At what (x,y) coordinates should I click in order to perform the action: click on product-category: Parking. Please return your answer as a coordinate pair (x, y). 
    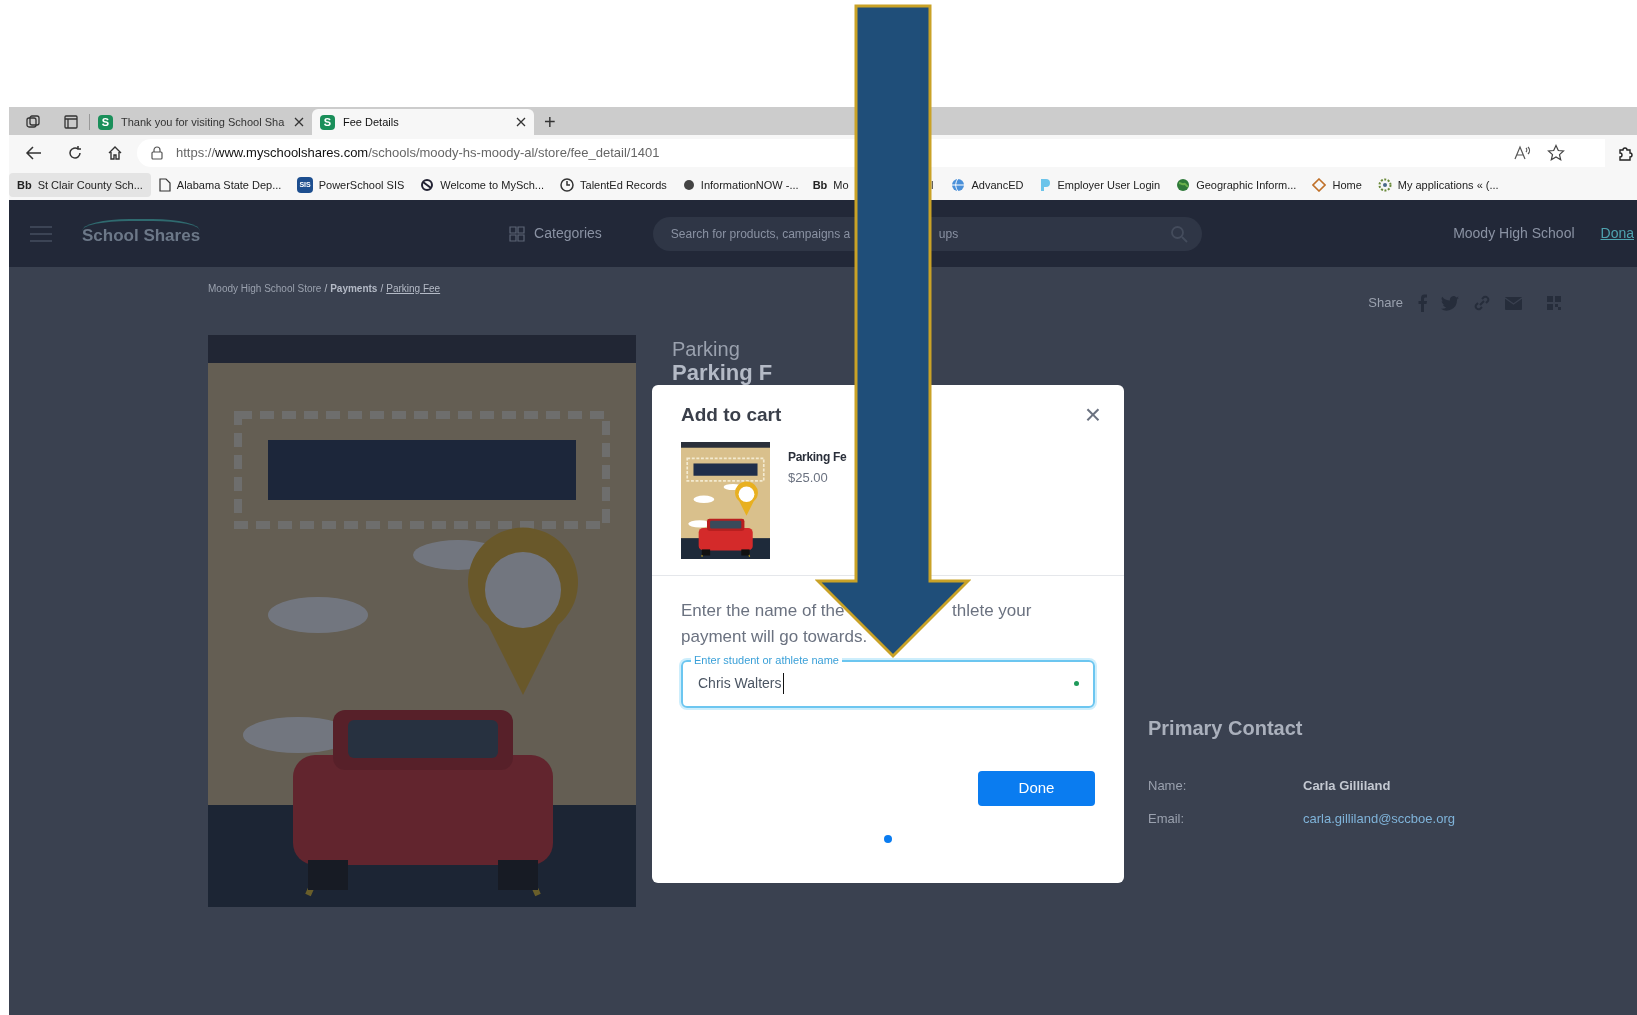
    Looking at the image, I should click on (706, 349).